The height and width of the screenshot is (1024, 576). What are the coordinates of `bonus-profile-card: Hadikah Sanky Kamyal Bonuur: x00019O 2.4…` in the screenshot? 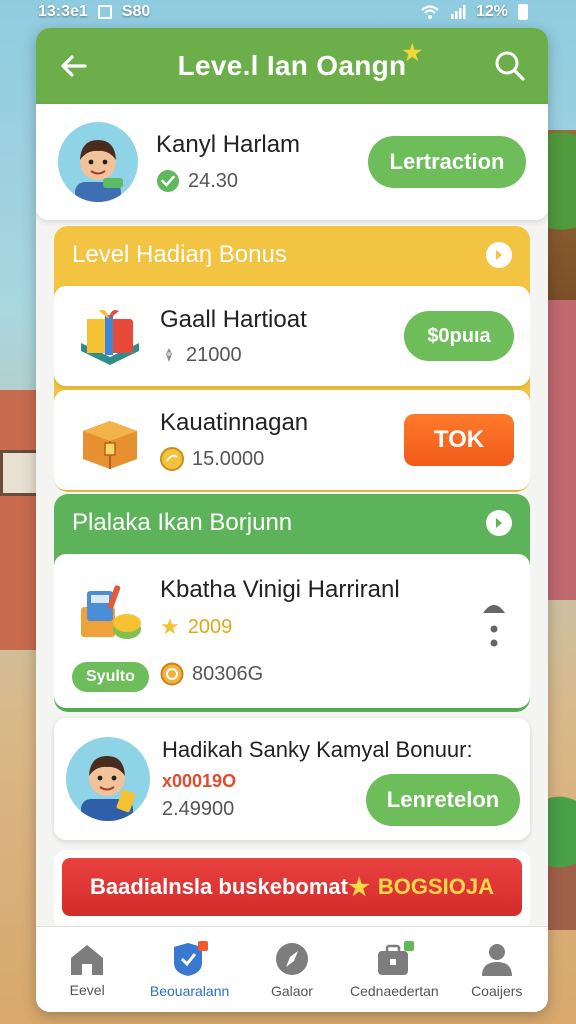 It's located at (292, 779).